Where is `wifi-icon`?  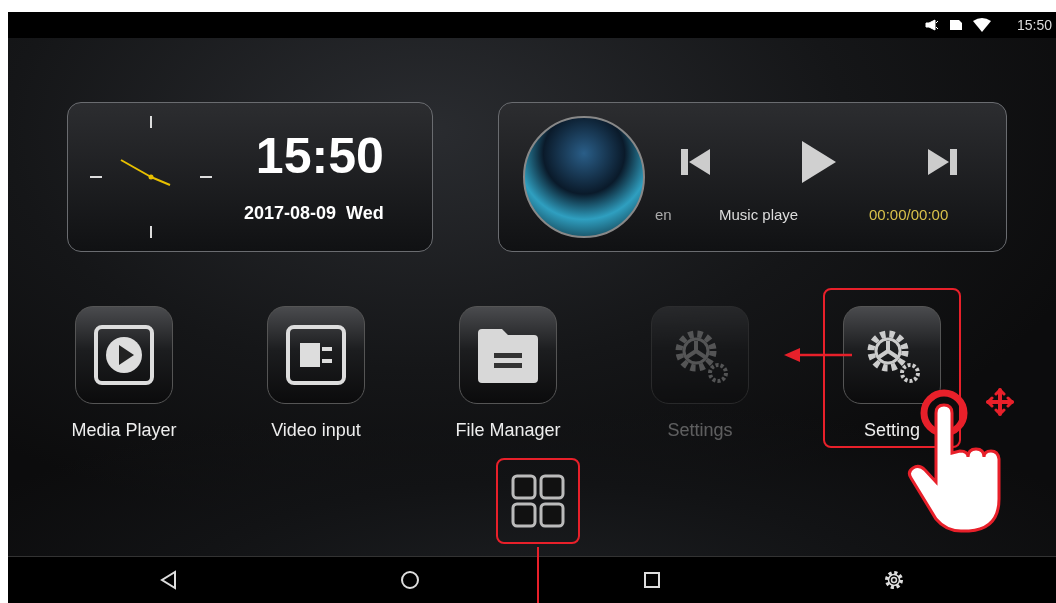 wifi-icon is located at coordinates (981, 25).